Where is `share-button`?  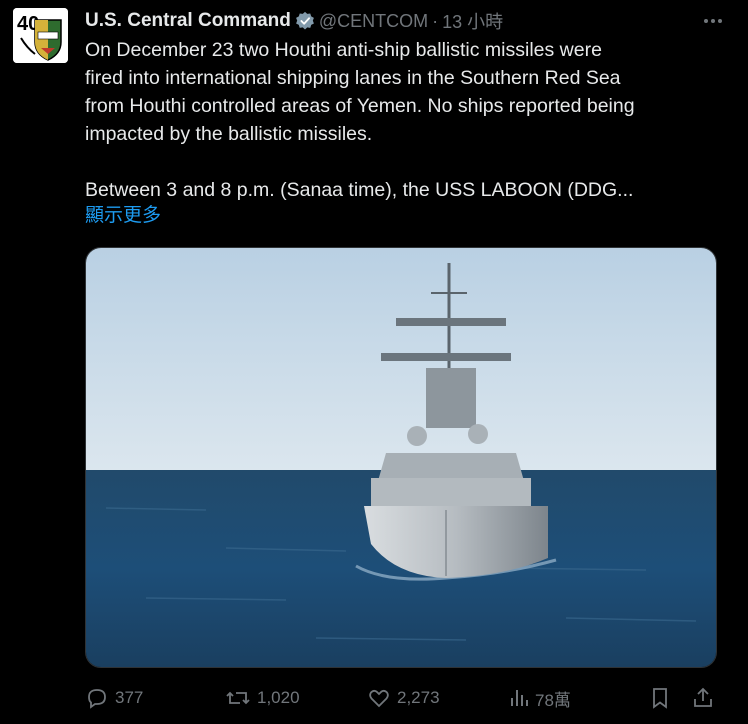
share-button is located at coordinates (706, 698).